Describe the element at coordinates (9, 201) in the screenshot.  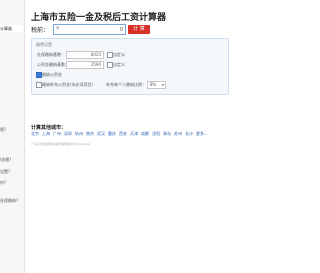
I see `sidebar-item-social: 社保缴纳?` at that location.